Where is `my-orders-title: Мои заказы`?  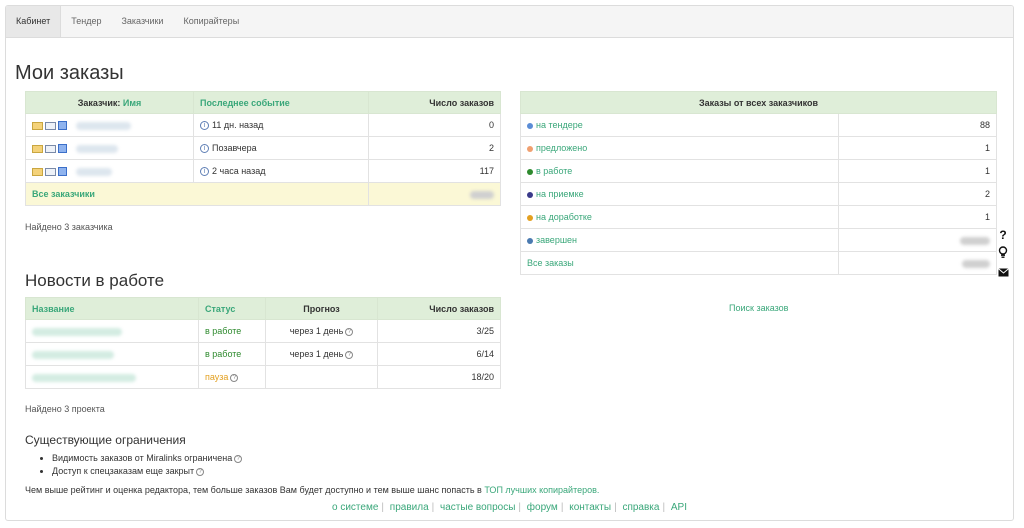
my-orders-title: Мои заказы is located at coordinates (69, 73).